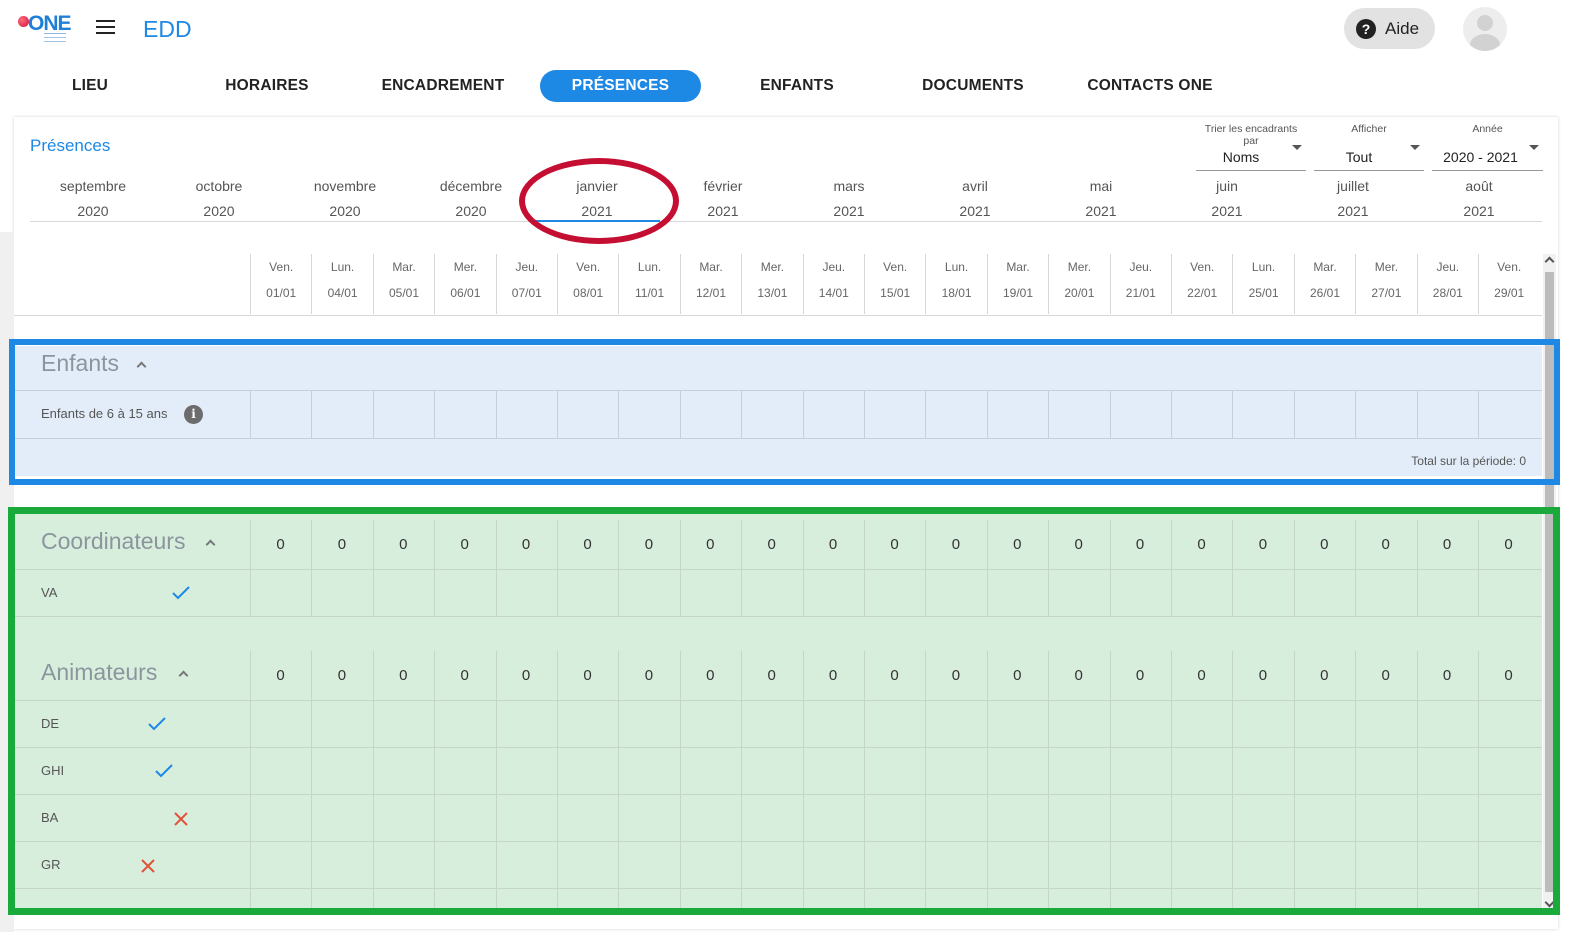 The width and height of the screenshot is (1591, 946). I want to click on one-logo: ONE, so click(44, 29).